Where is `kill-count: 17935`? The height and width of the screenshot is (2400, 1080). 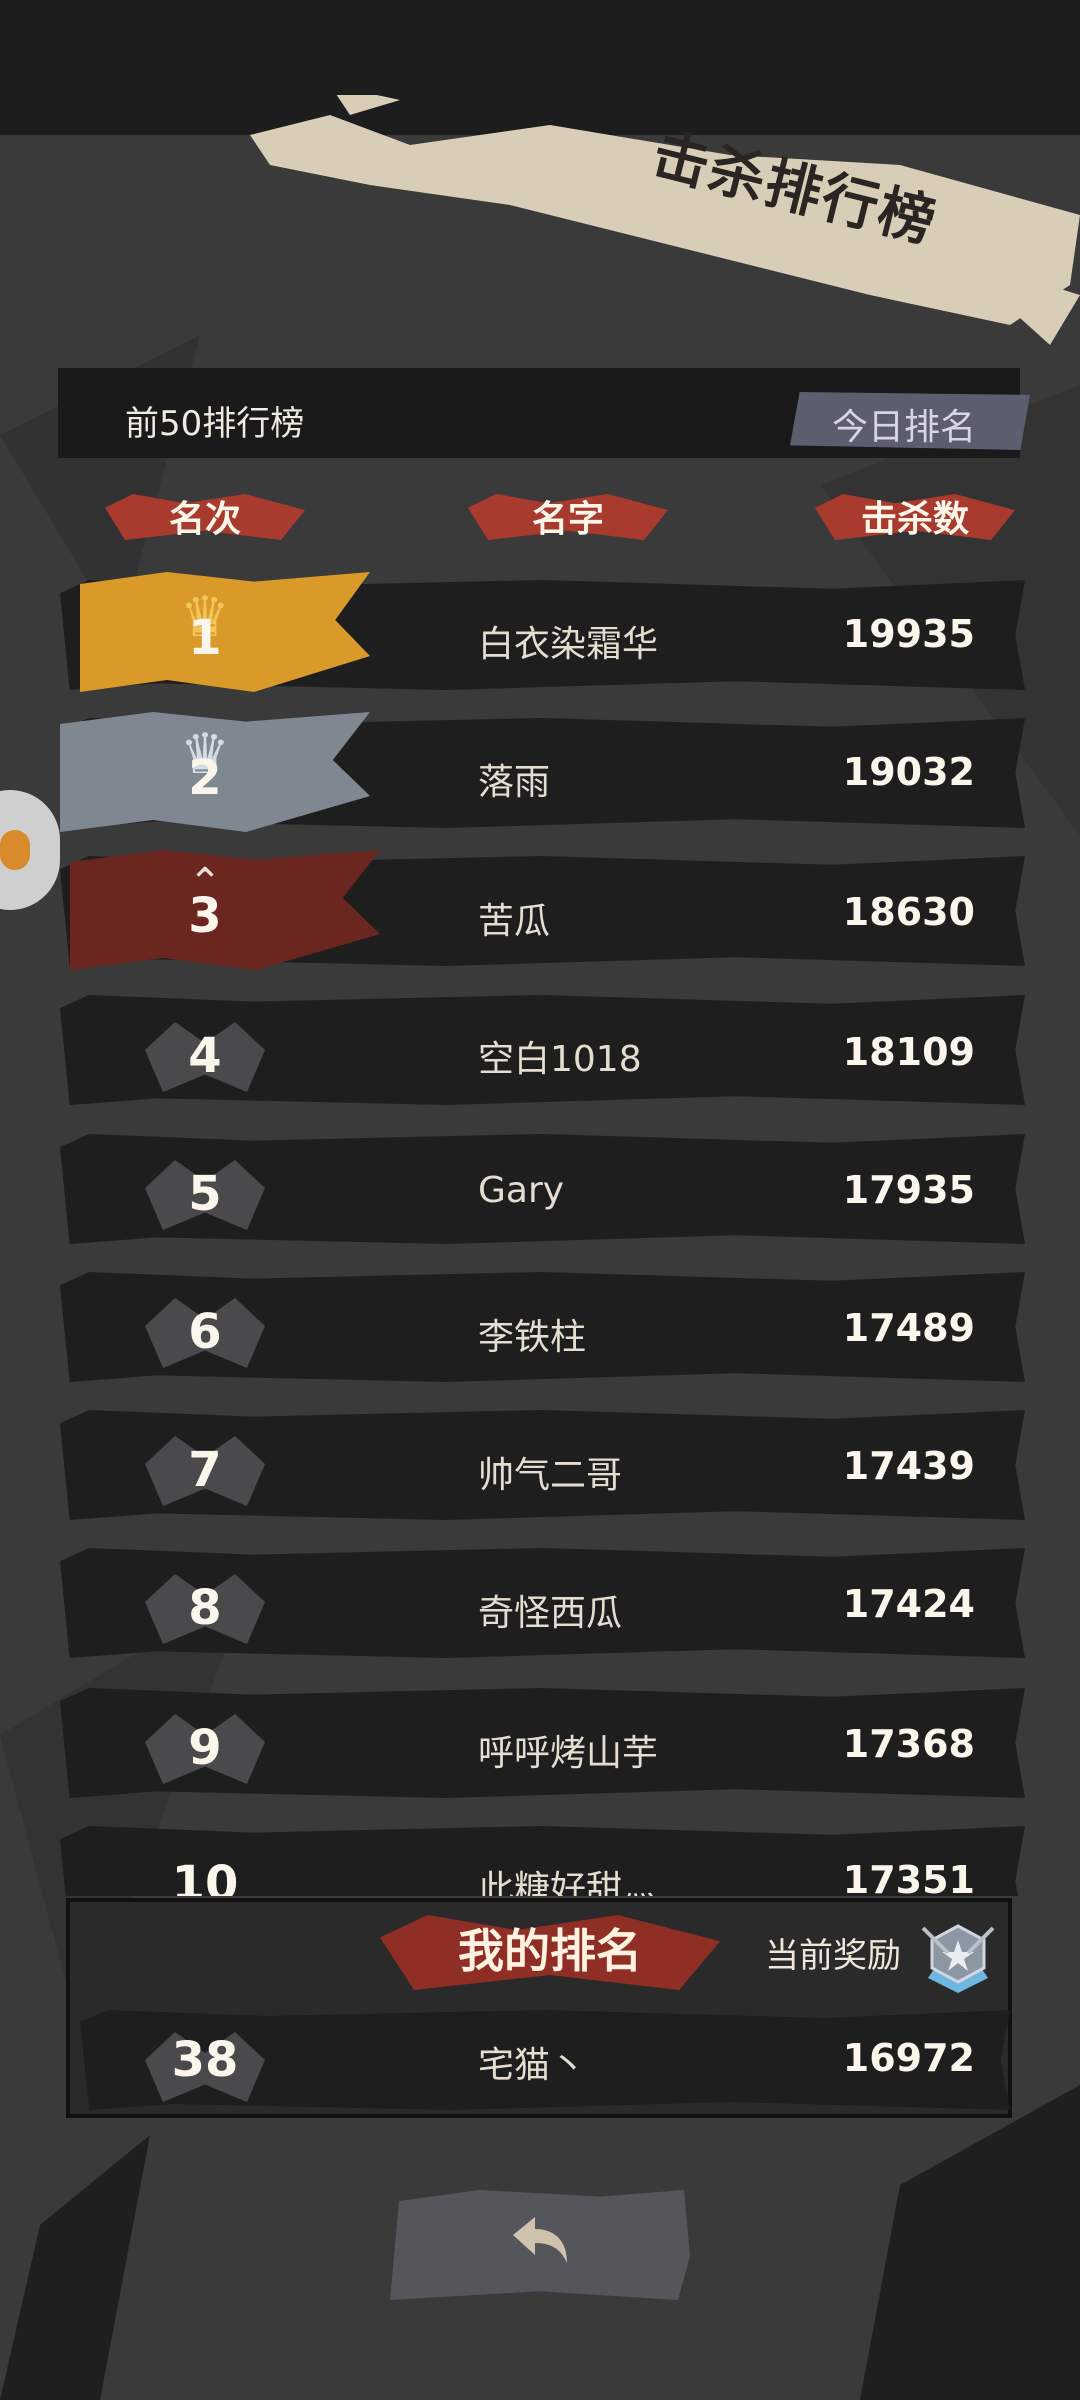 kill-count: 17935 is located at coordinates (908, 1190).